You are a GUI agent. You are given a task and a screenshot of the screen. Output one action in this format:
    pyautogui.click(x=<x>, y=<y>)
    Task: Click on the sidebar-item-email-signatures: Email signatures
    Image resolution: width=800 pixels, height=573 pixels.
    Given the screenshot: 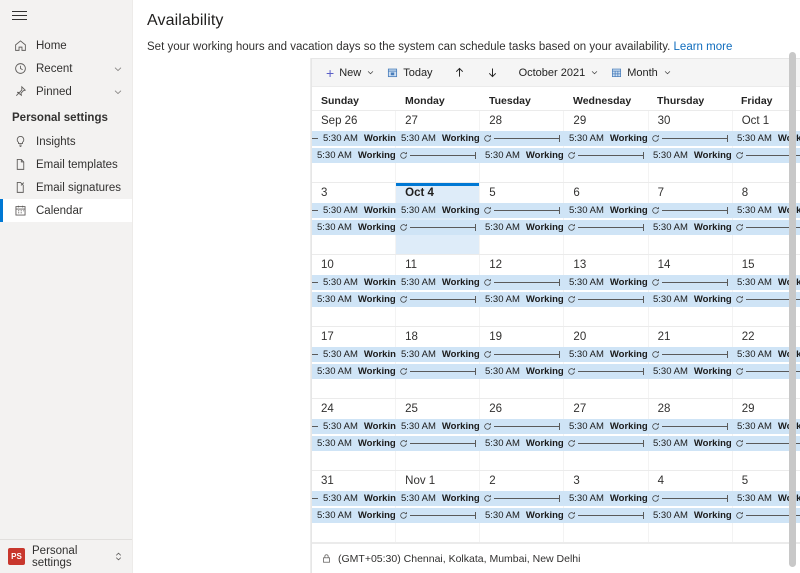 What is the action you would take?
    pyautogui.click(x=66, y=187)
    